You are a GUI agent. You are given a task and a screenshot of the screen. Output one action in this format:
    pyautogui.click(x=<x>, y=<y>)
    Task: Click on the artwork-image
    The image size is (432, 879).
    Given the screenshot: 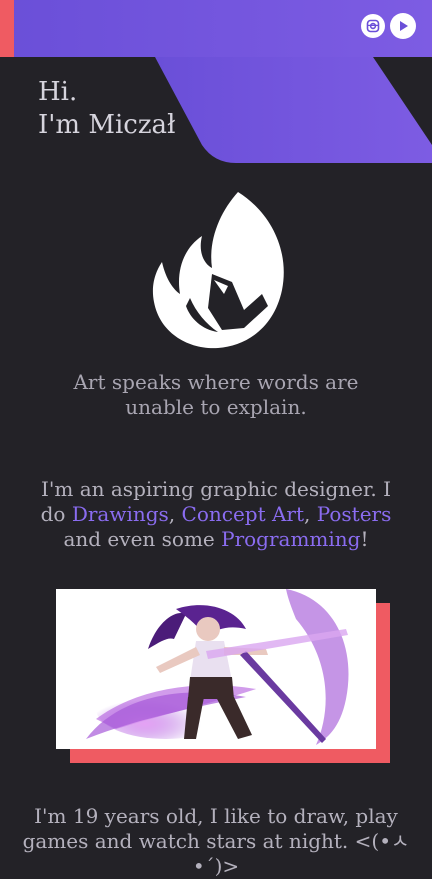 What is the action you would take?
    pyautogui.click(x=216, y=669)
    